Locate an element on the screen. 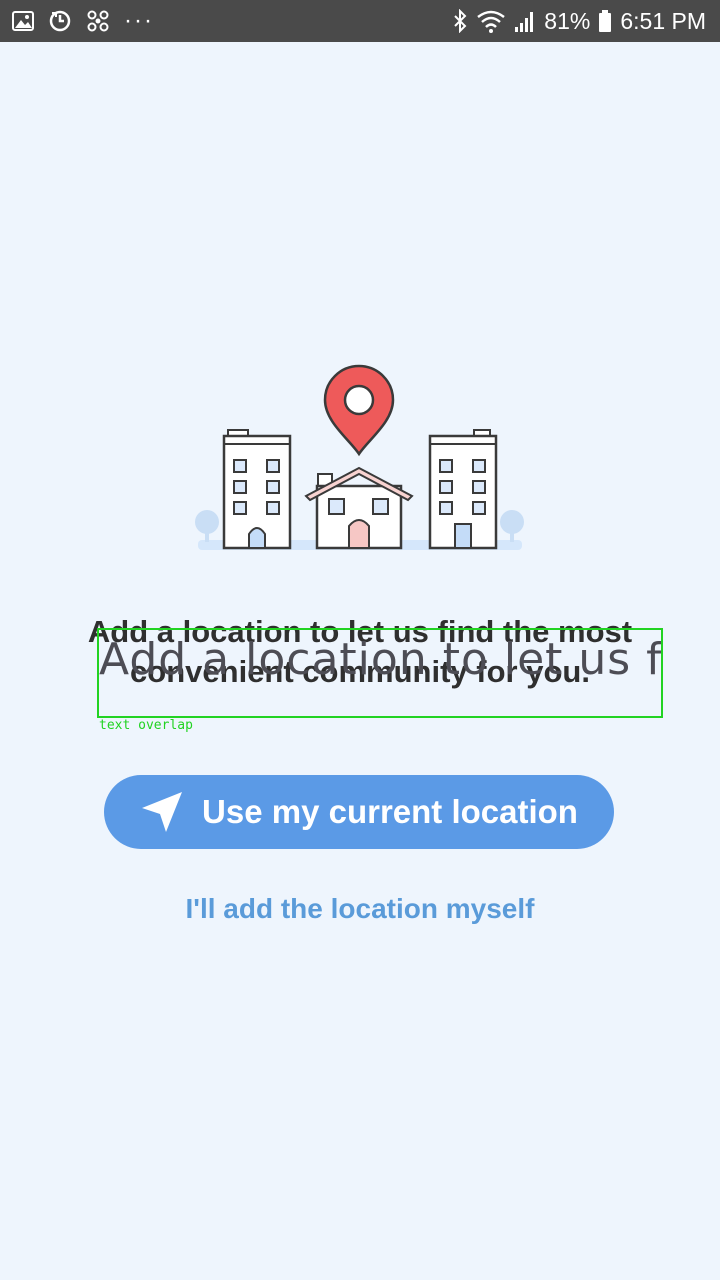 This screenshot has width=720, height=1280. more-dots-icon: ··· is located at coordinates (139, 20).